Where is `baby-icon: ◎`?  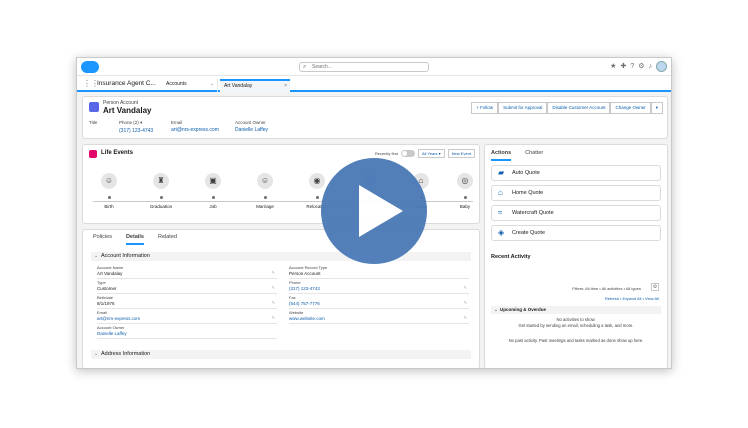
baby-icon: ◎ is located at coordinates (465, 181).